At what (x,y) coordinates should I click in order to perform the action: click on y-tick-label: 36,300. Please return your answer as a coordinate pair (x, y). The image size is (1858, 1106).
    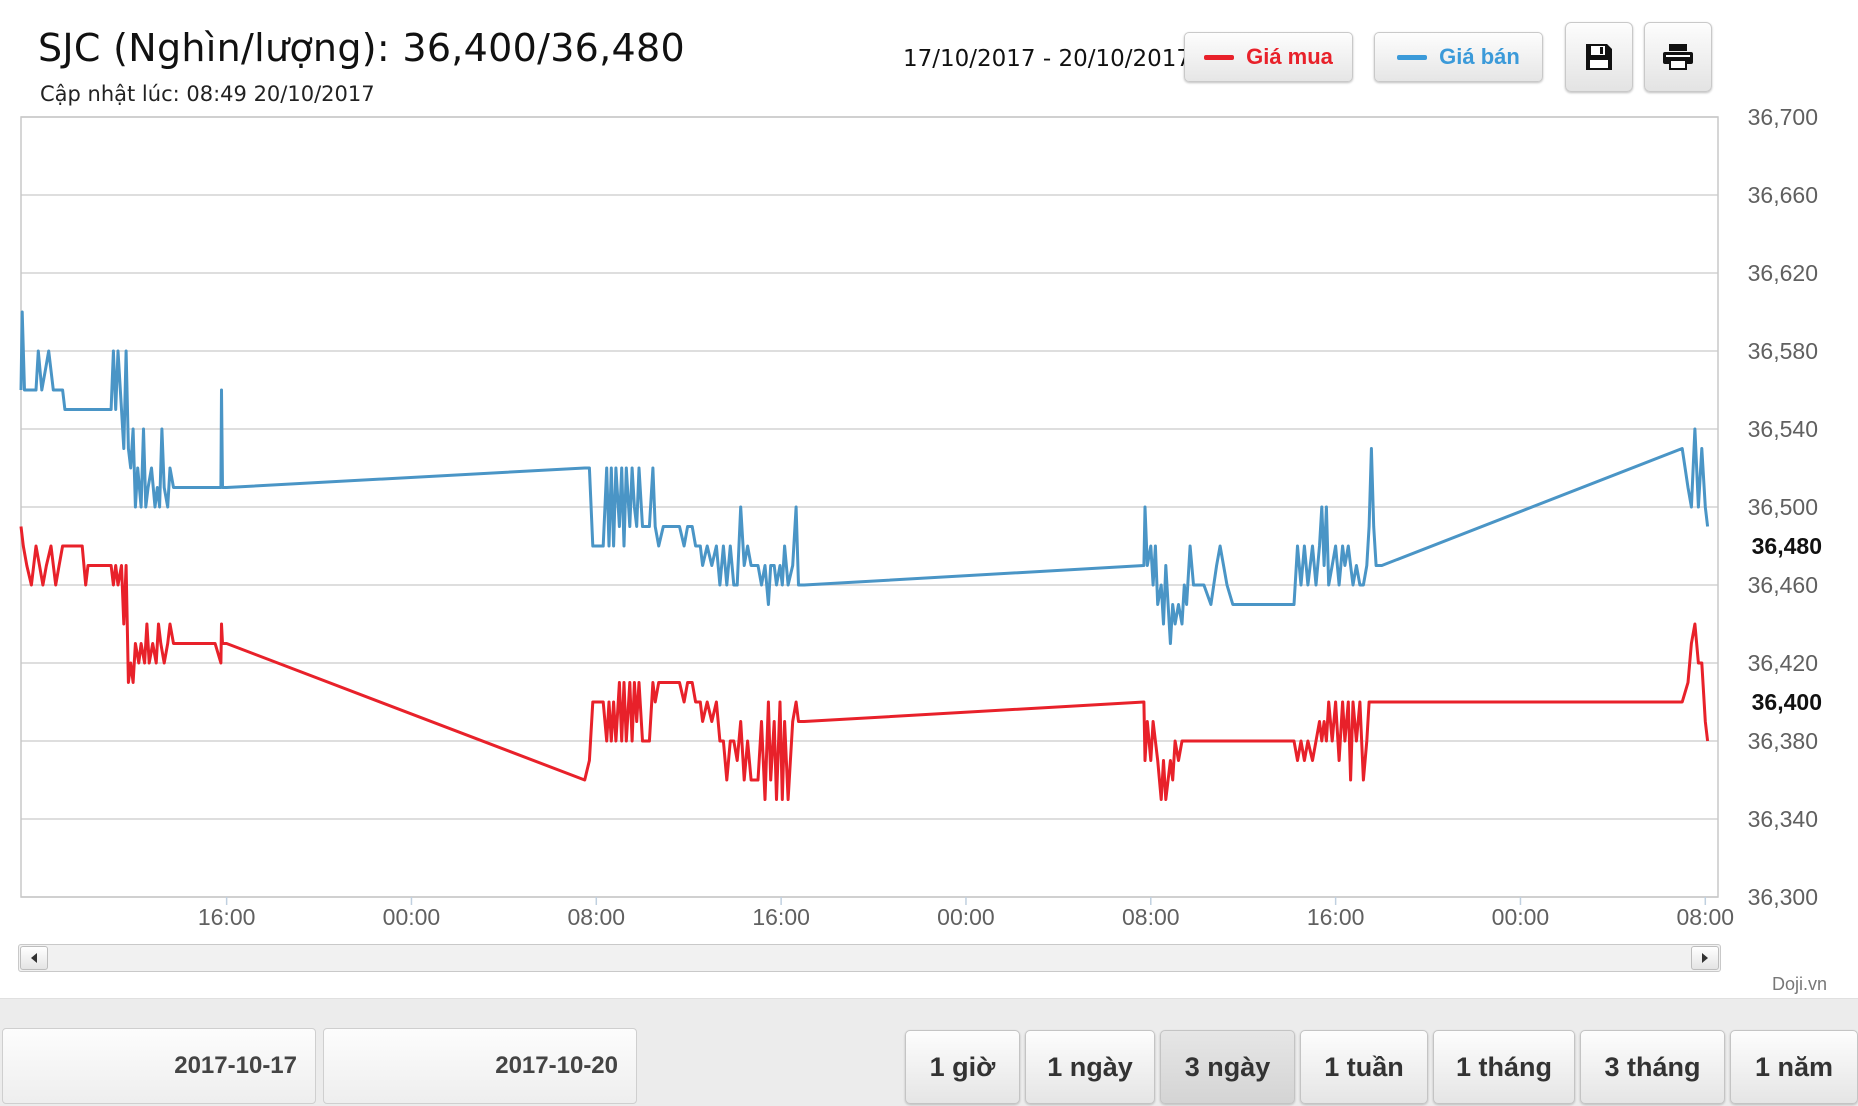
    Looking at the image, I should click on (1783, 897).